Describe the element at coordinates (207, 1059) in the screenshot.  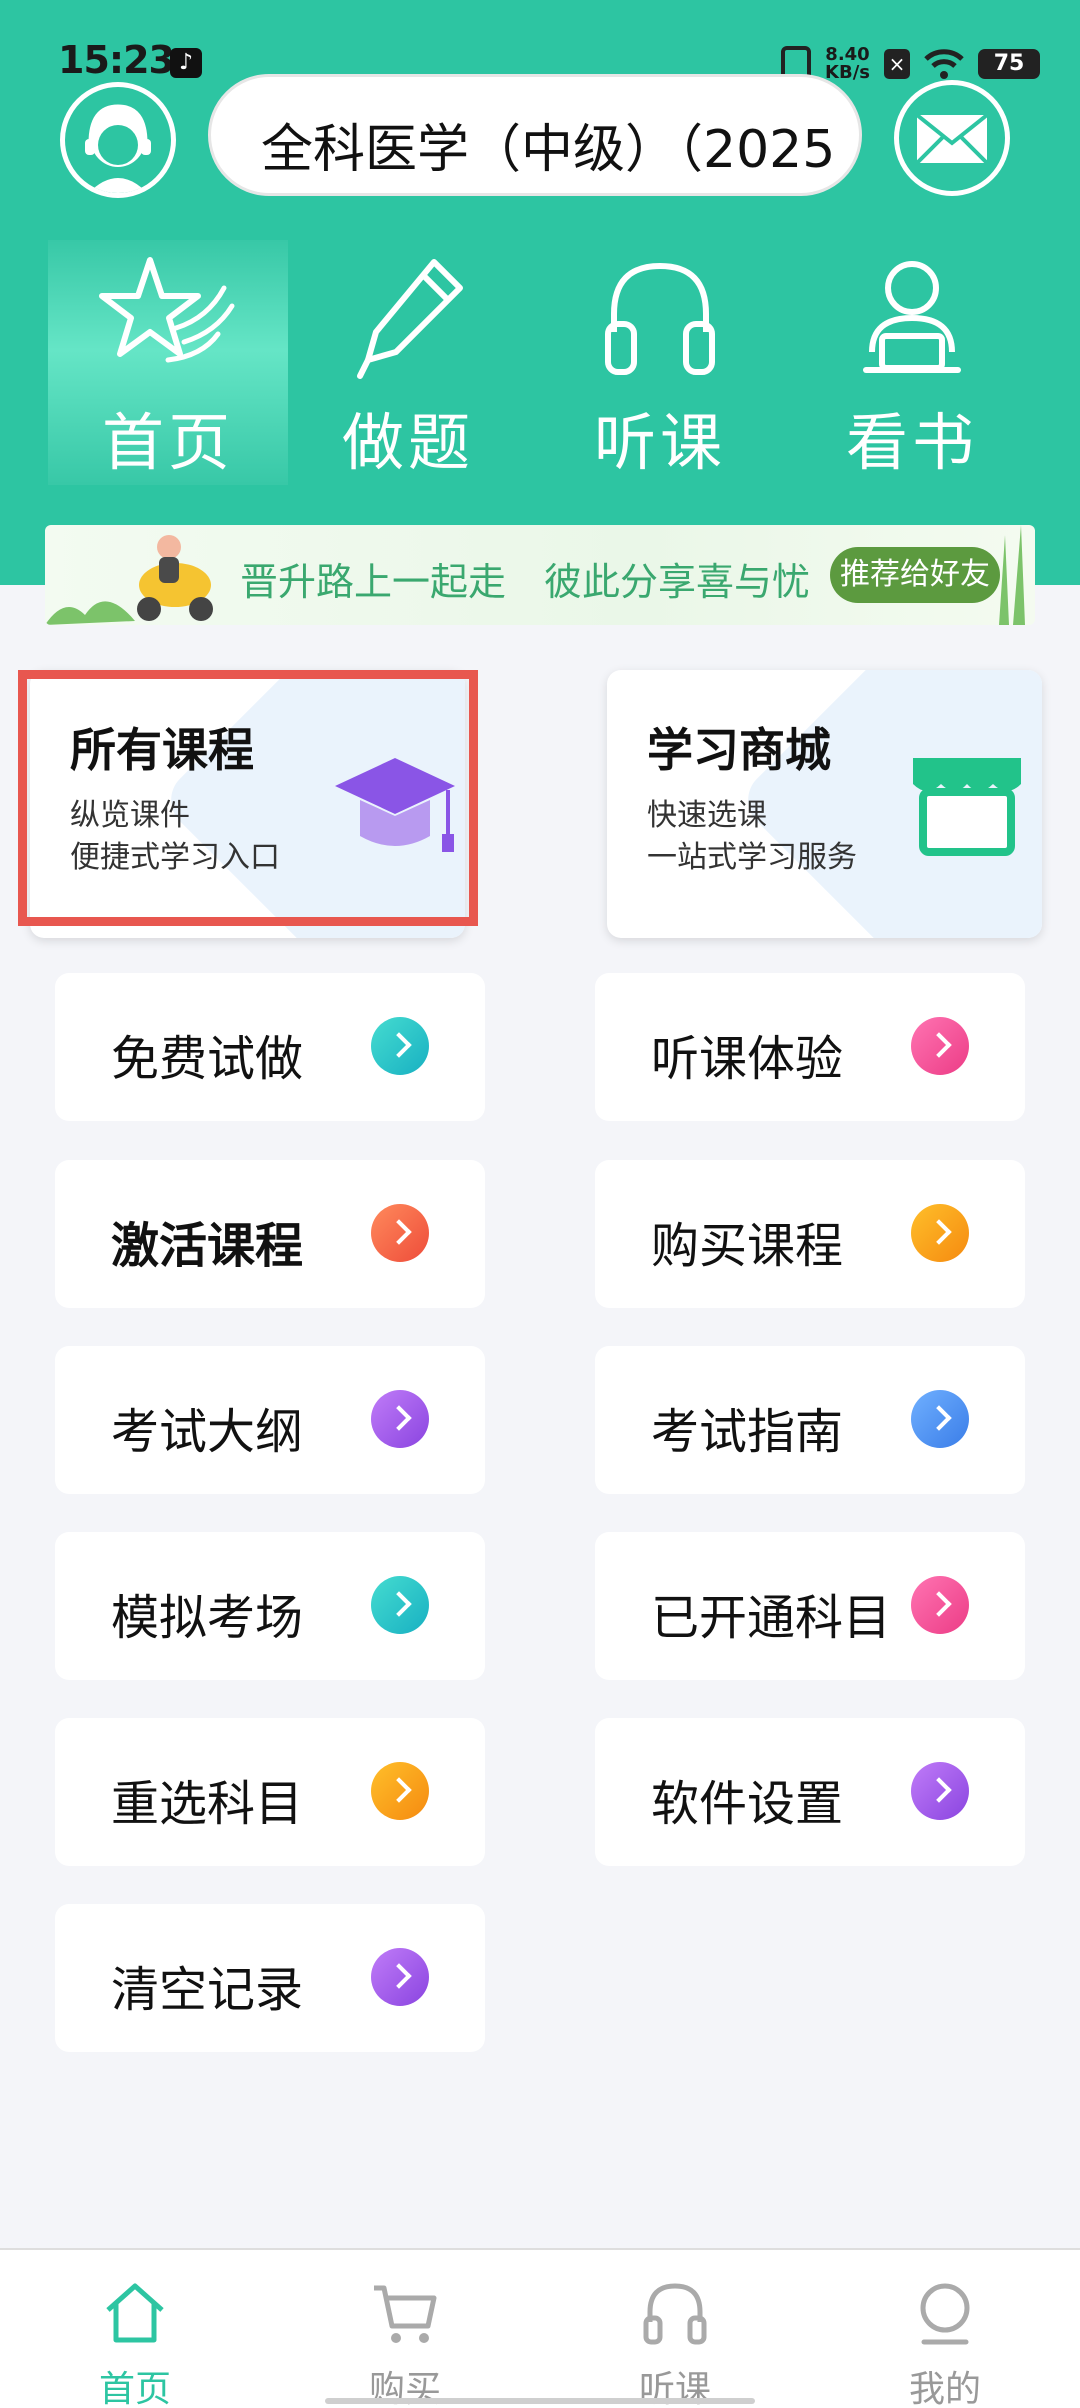
I see `menu-label: 免费试做` at that location.